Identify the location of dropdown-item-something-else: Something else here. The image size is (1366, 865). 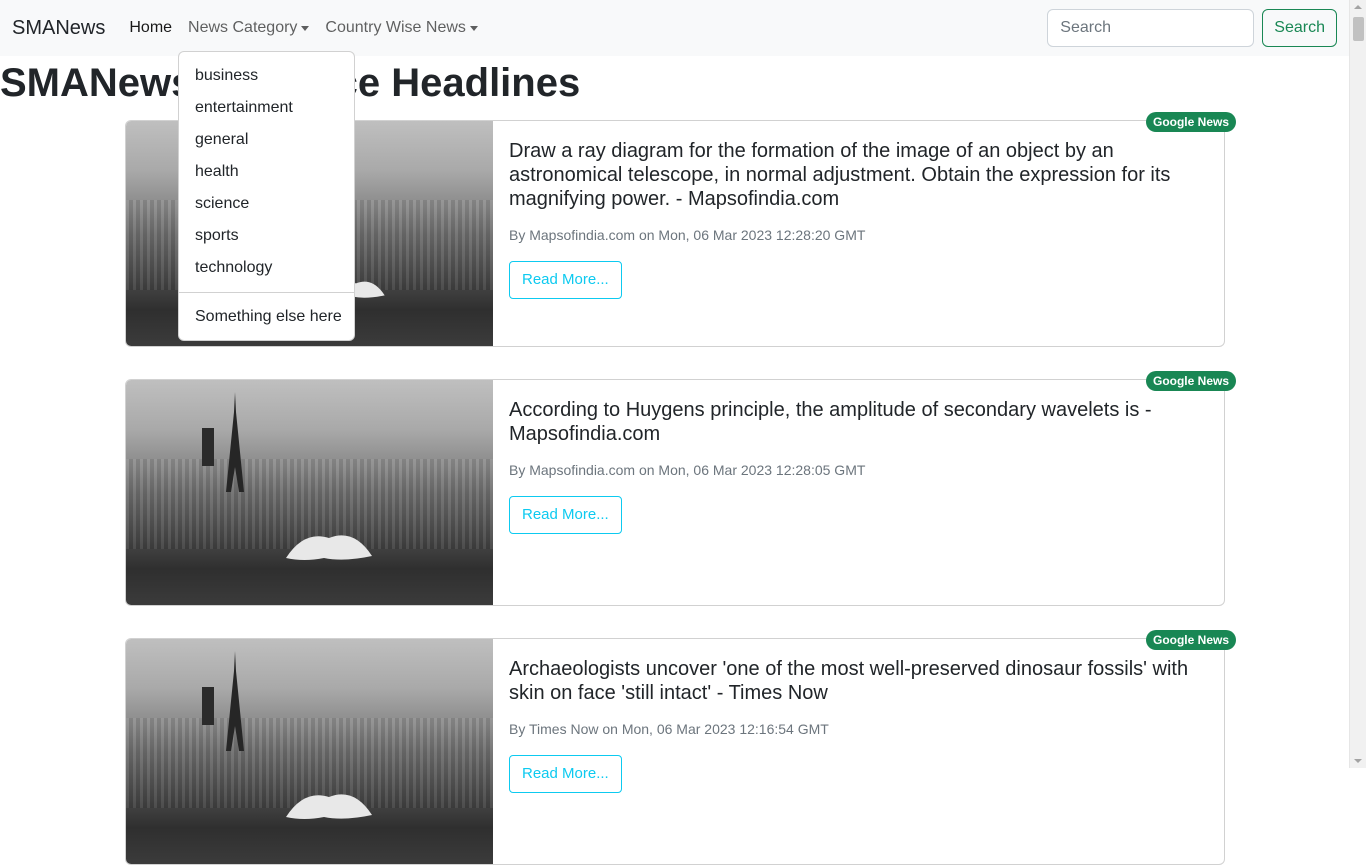
(266, 317).